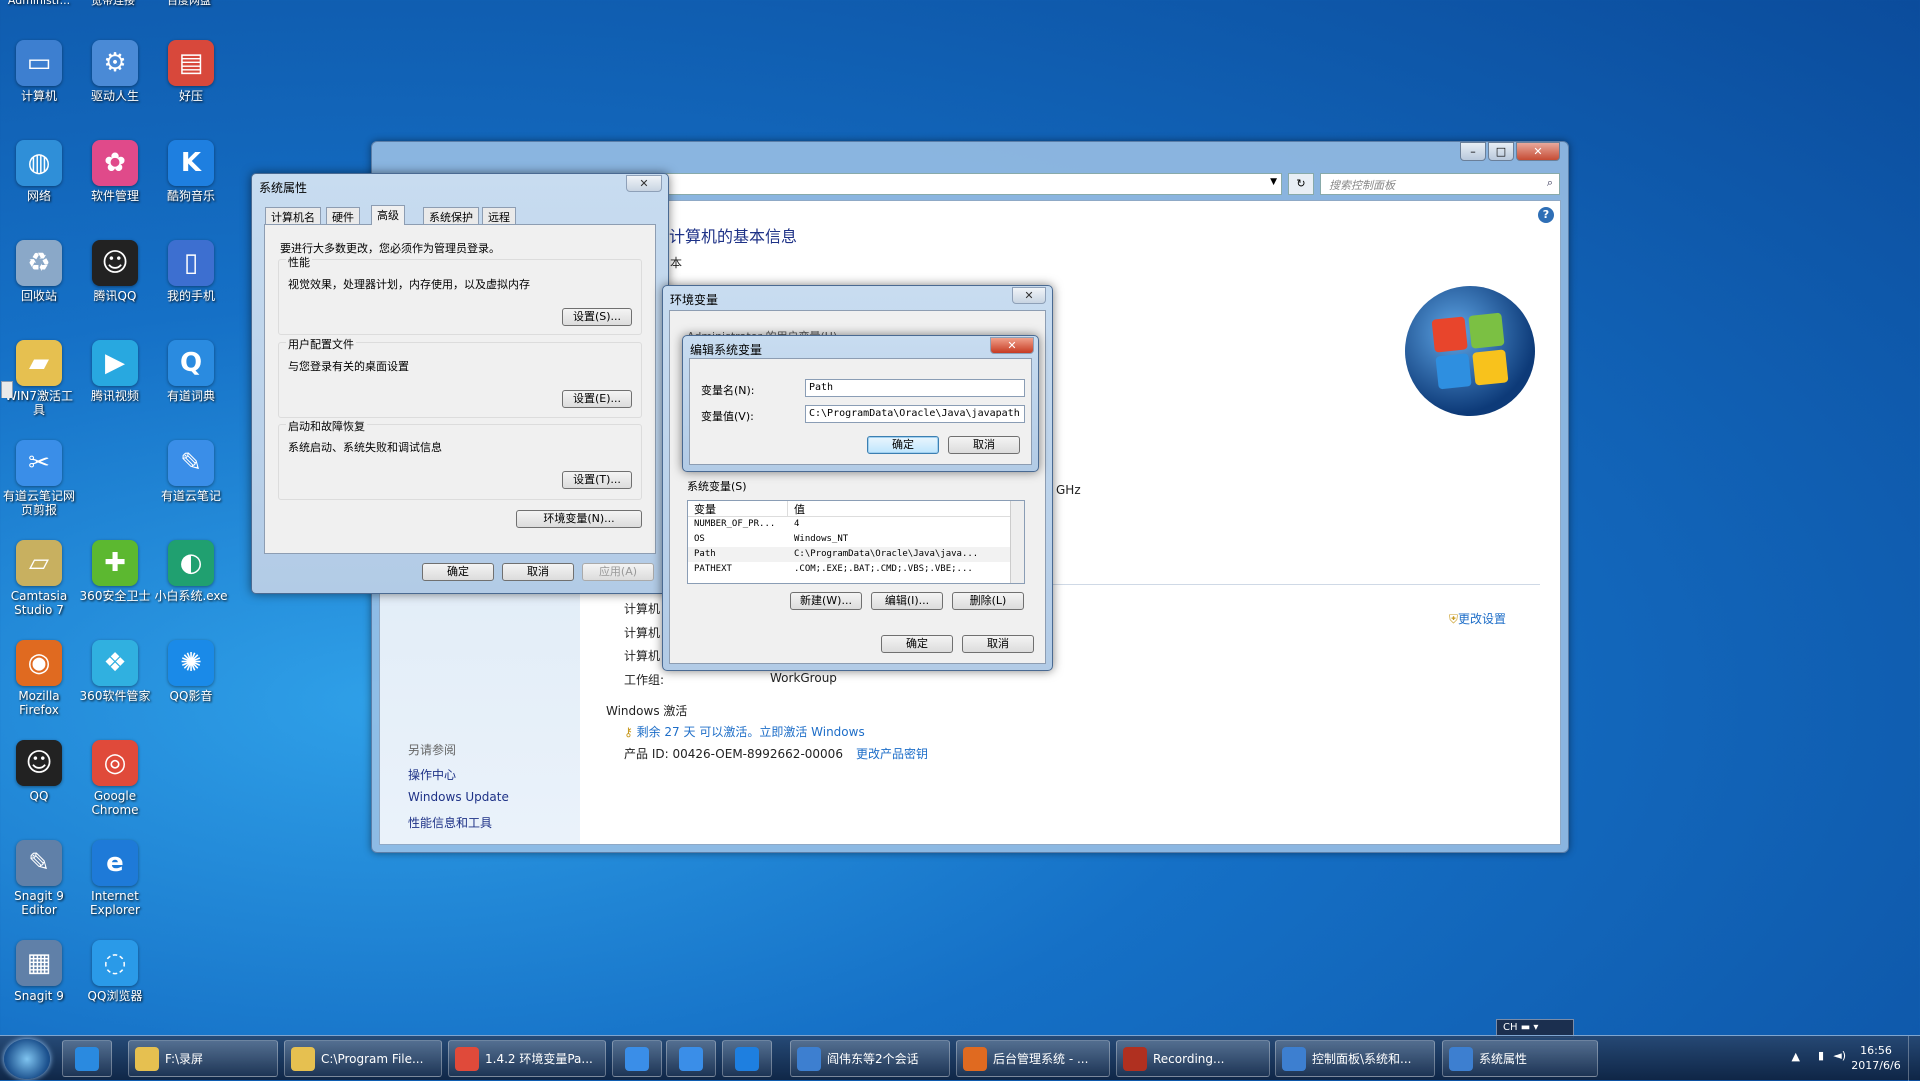  I want to click on variable-name-input: Path, so click(915, 388).